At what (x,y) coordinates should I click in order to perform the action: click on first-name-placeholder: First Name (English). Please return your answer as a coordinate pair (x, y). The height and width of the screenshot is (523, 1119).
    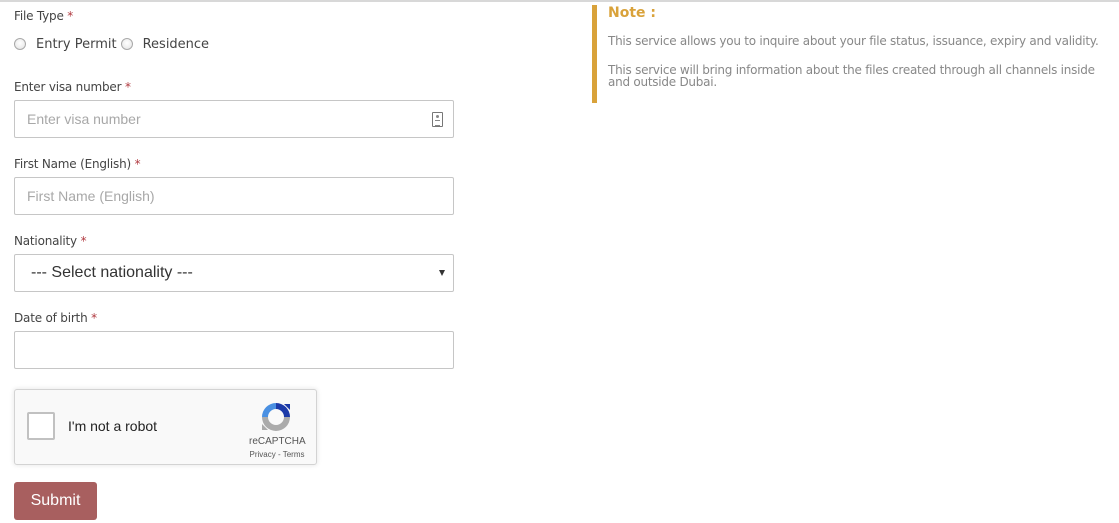
    Looking at the image, I should click on (91, 196).